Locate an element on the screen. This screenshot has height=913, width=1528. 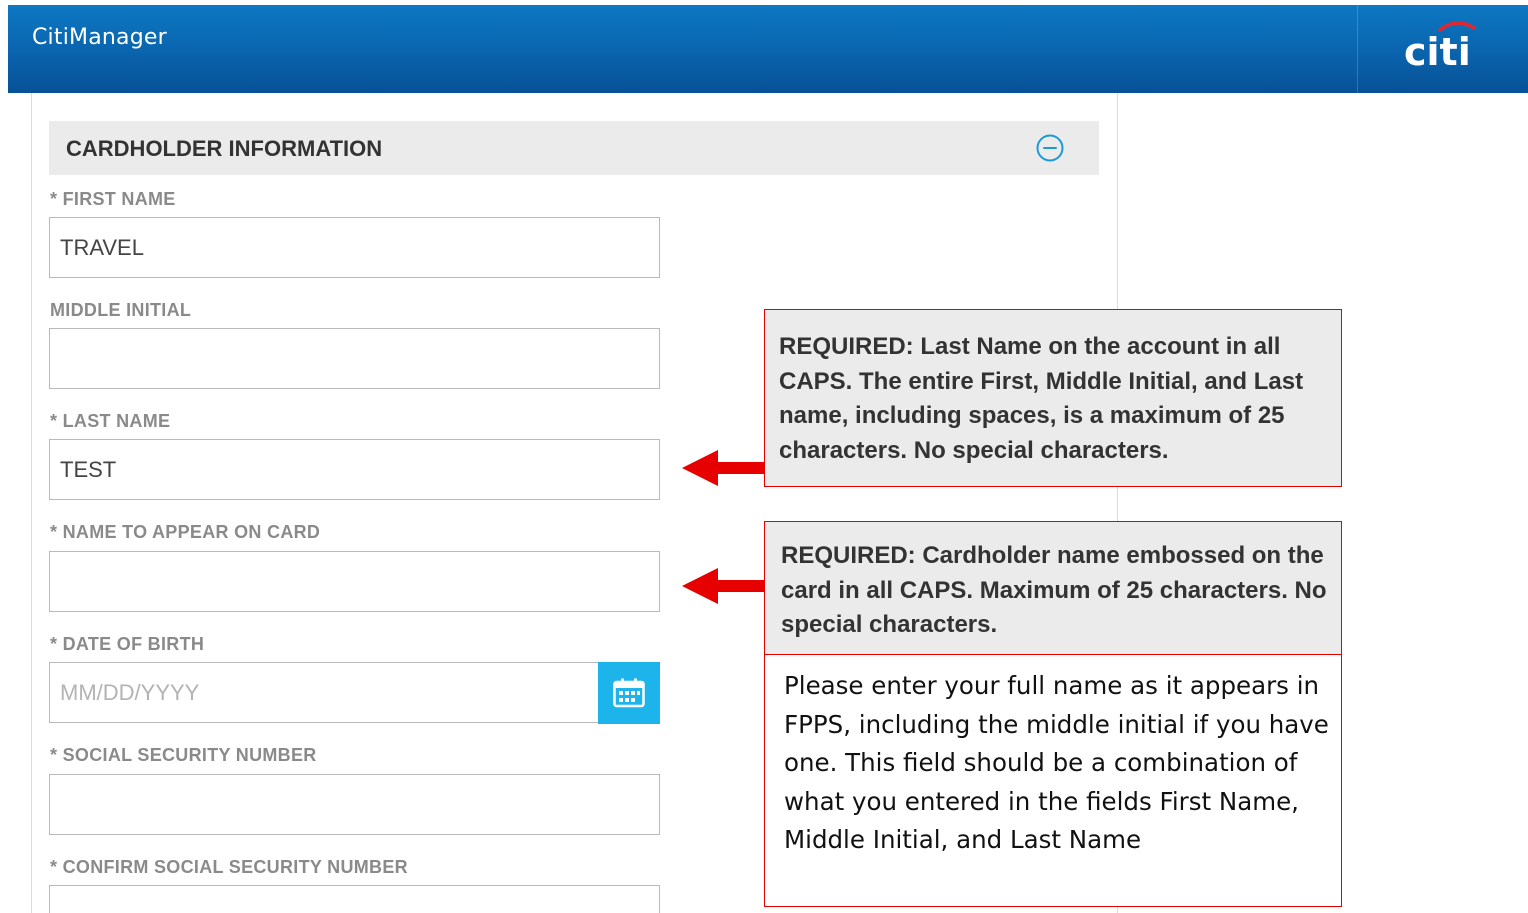
calendar-button is located at coordinates (629, 693).